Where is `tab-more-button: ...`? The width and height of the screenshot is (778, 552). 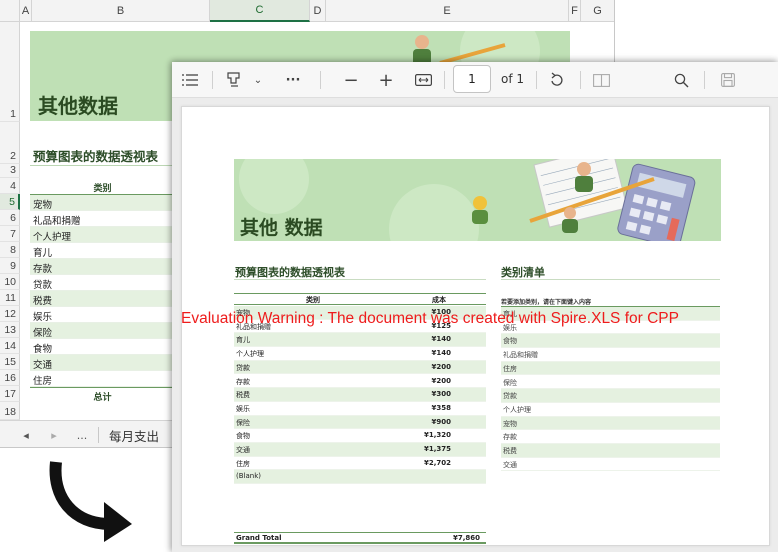 tab-more-button: ... is located at coordinates (82, 435).